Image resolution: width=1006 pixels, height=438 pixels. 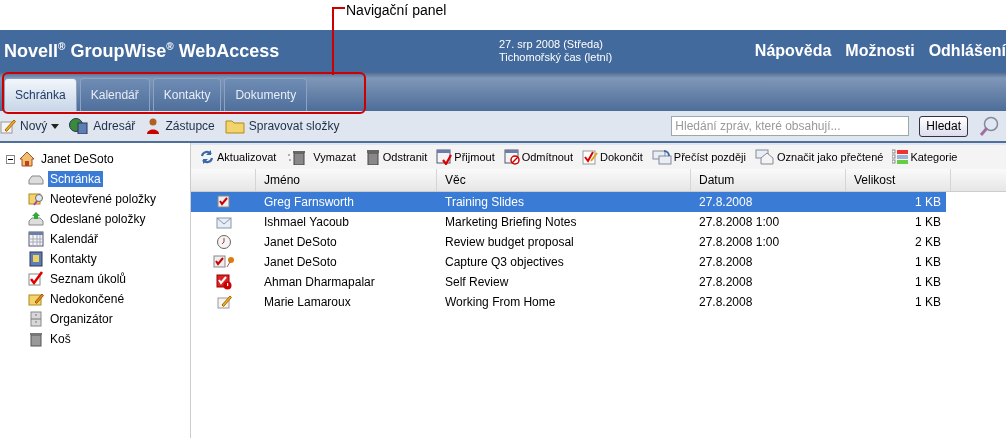 What do you see at coordinates (55, 126) in the screenshot?
I see `caret-icon` at bounding box center [55, 126].